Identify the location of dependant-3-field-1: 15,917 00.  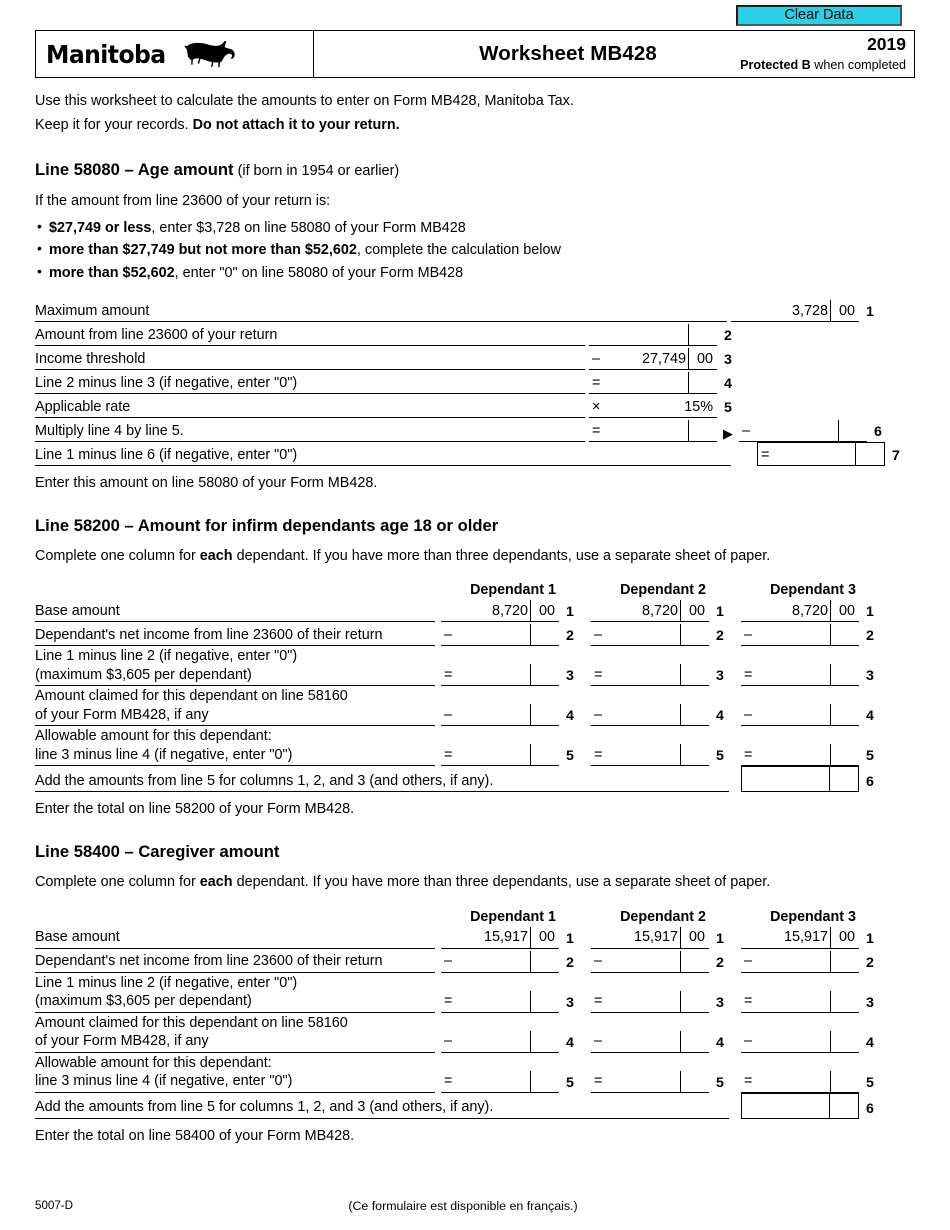
(800, 937).